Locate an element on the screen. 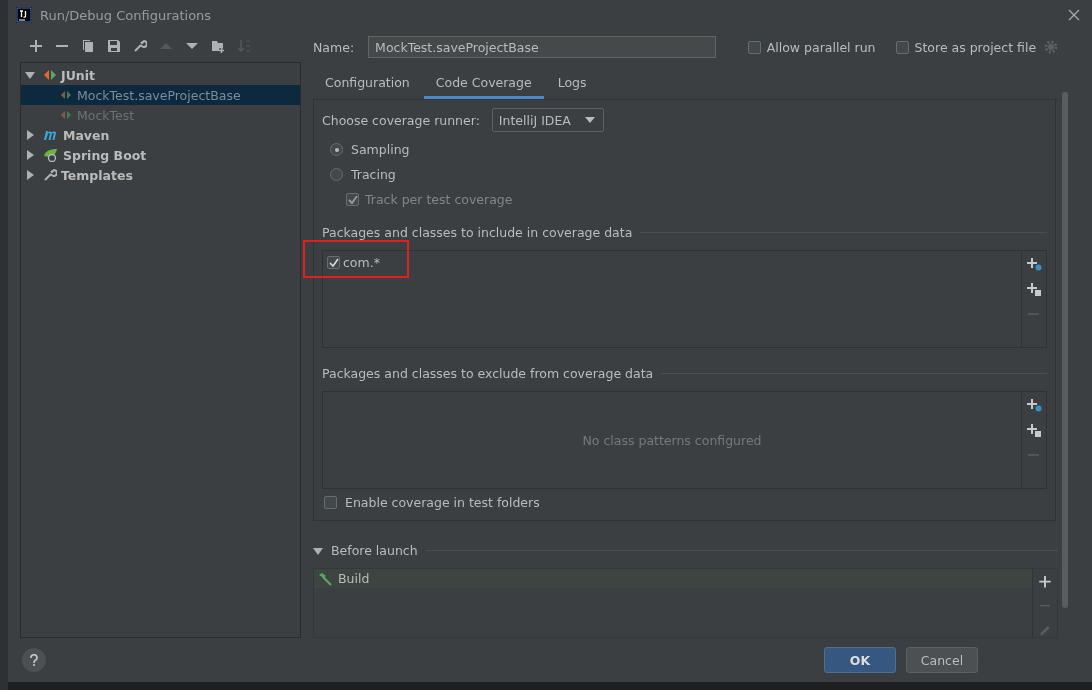 The width and height of the screenshot is (1092, 690). app-logo-icon is located at coordinates (24, 15).